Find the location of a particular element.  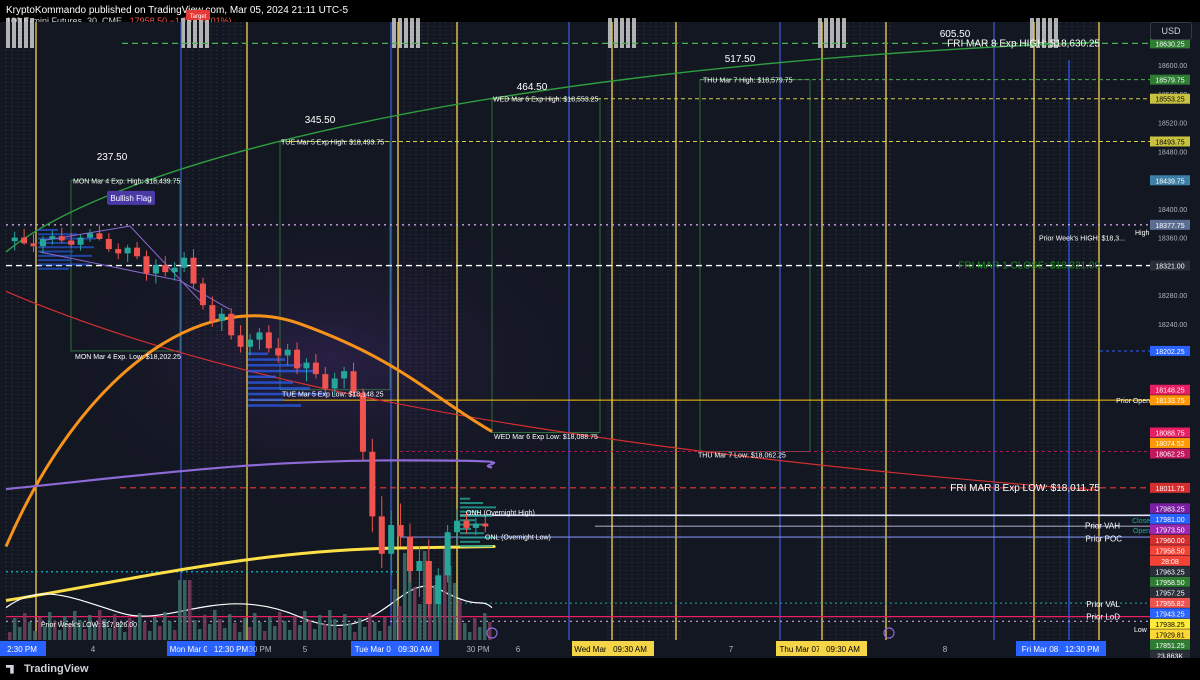

price-chip-label: 18074.52 is located at coordinates (1169, 444).